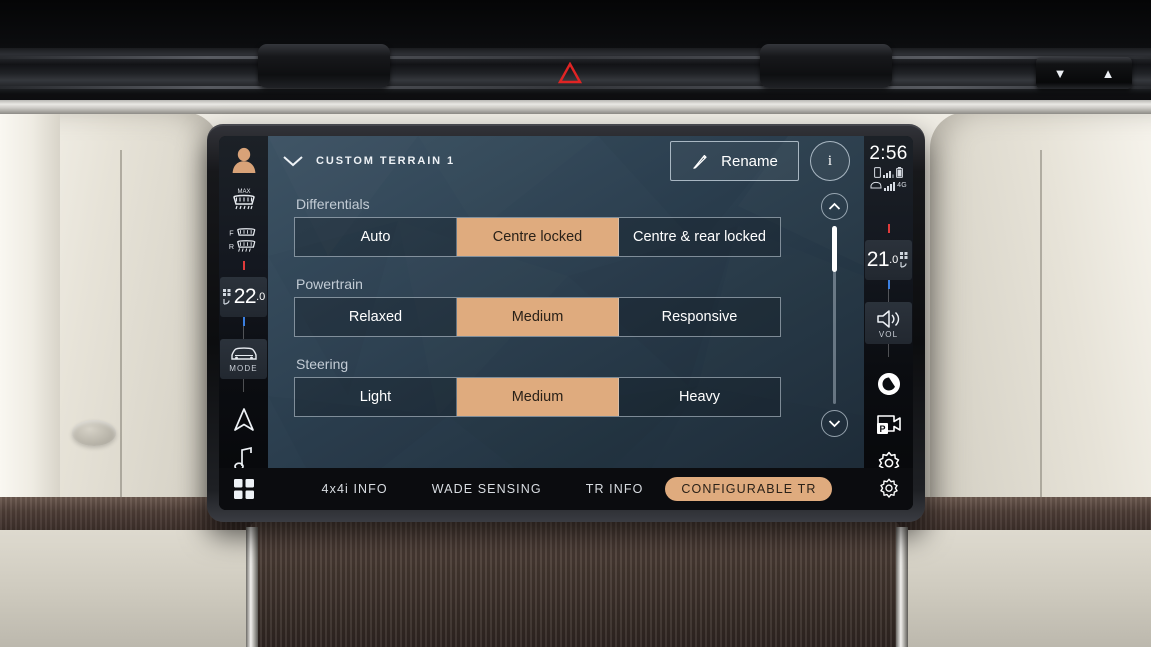 The image size is (1151, 647). I want to click on climate-mode-tile: MODE, so click(243, 359).